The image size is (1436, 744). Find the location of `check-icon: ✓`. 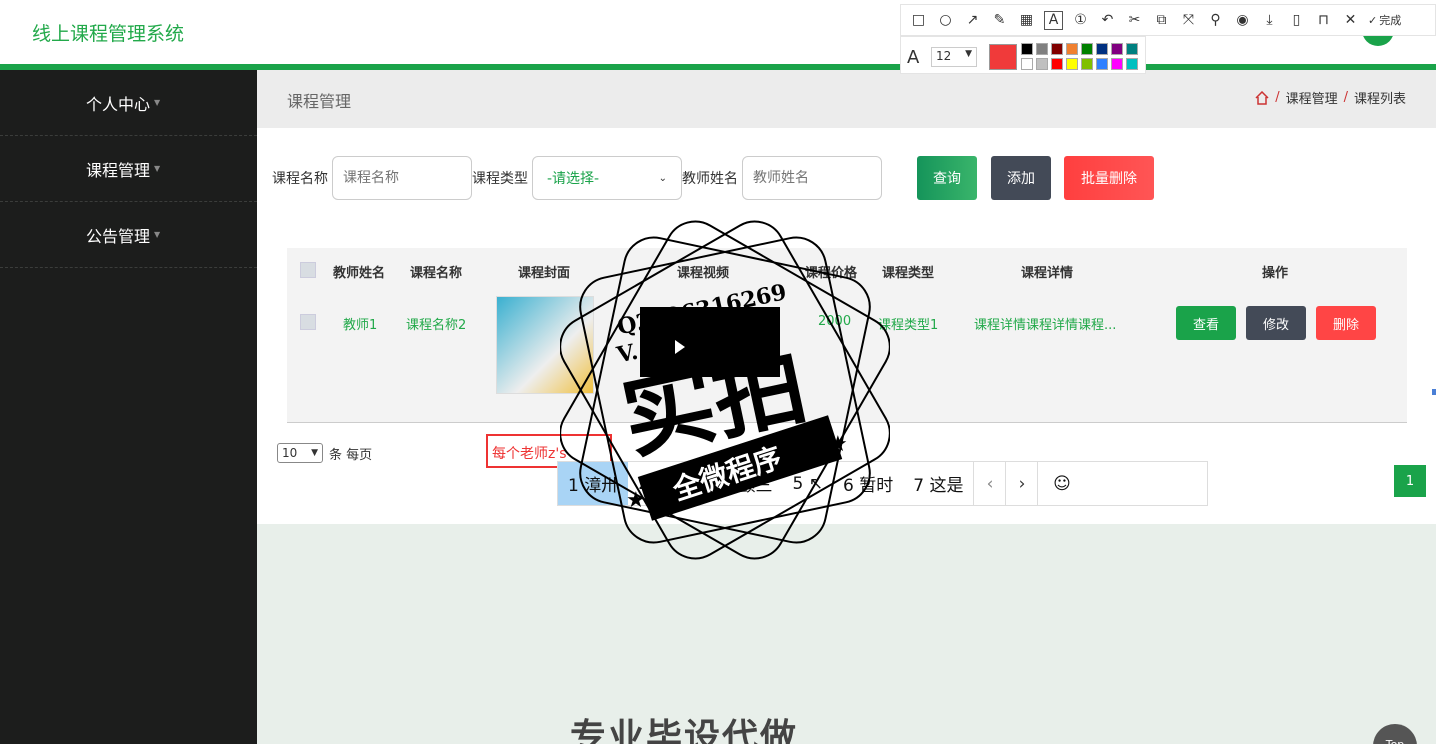

check-icon: ✓ is located at coordinates (1373, 20).